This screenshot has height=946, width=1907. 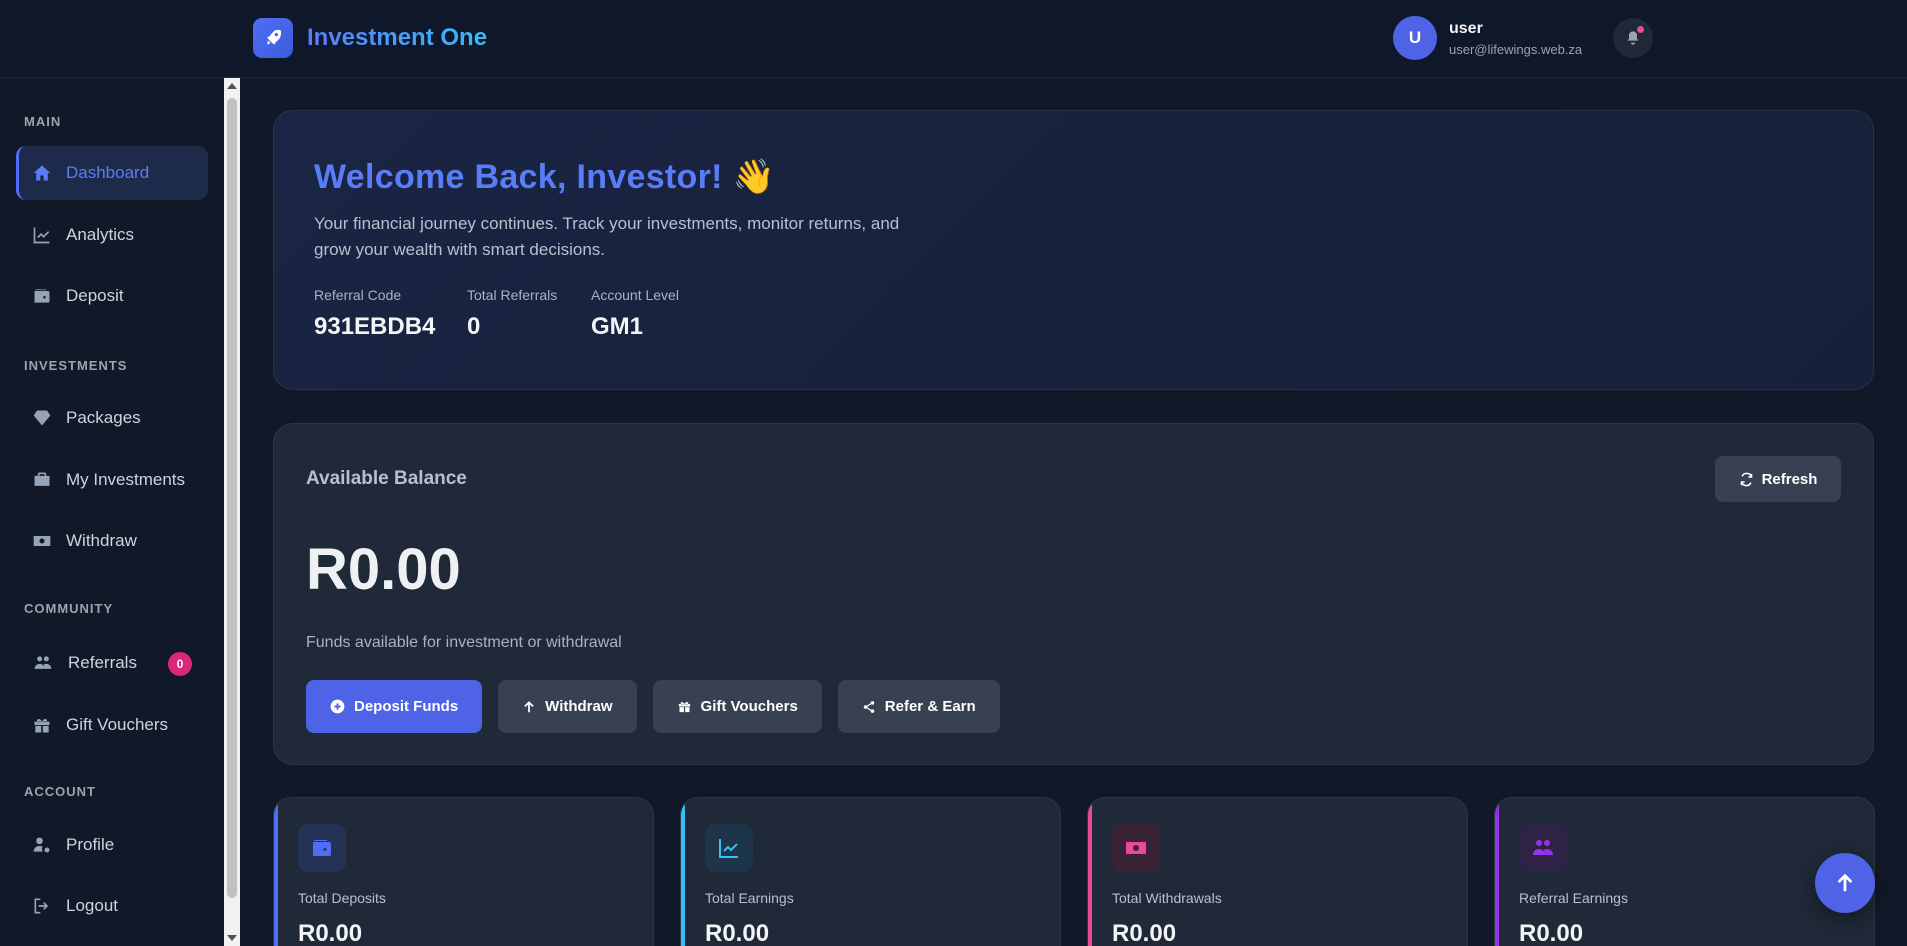 What do you see at coordinates (92, 905) in the screenshot?
I see `sidebar-item-label: Logout` at bounding box center [92, 905].